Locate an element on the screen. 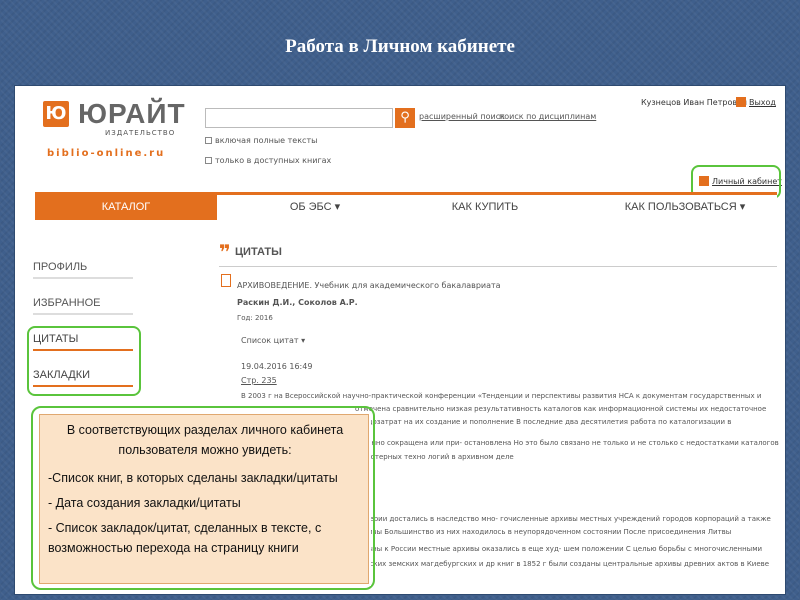 This screenshot has width=800, height=600. search-icon: ⚲ is located at coordinates (405, 118).